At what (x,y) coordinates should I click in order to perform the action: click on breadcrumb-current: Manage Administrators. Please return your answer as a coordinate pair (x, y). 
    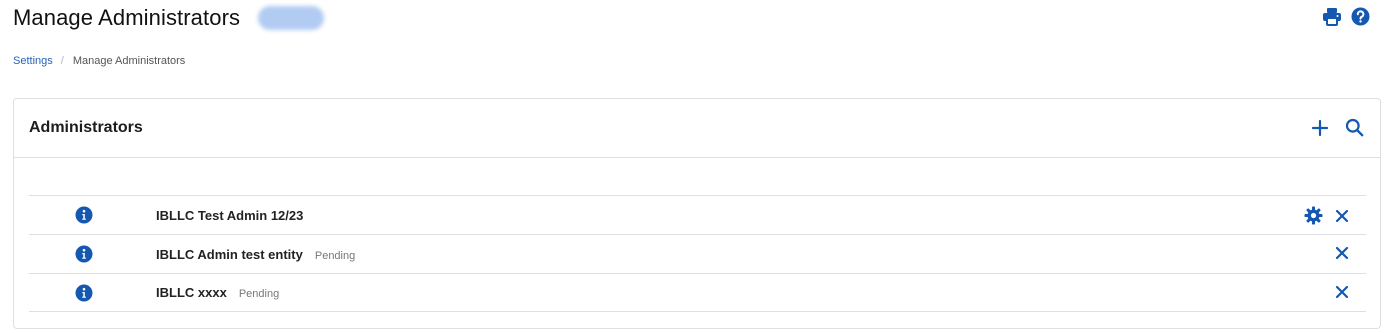
    Looking at the image, I should click on (129, 61).